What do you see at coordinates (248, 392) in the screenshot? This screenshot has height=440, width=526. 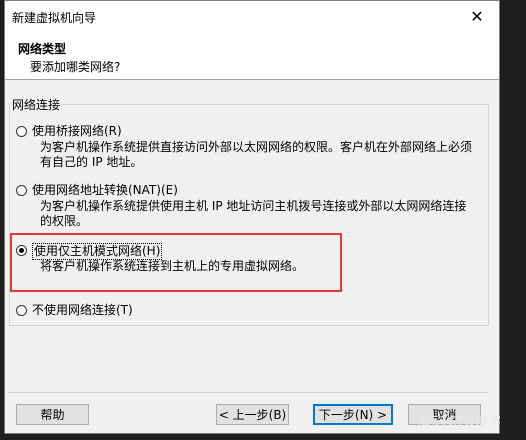 I see `footer-divider` at bounding box center [248, 392].